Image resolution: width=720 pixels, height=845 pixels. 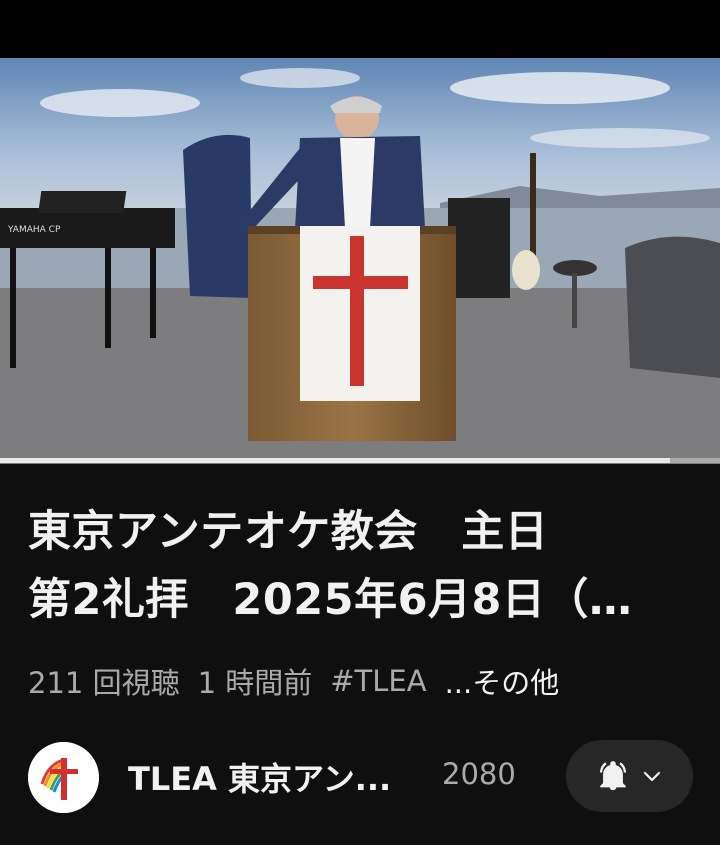 I want to click on chevron-down-icon, so click(x=651, y=776).